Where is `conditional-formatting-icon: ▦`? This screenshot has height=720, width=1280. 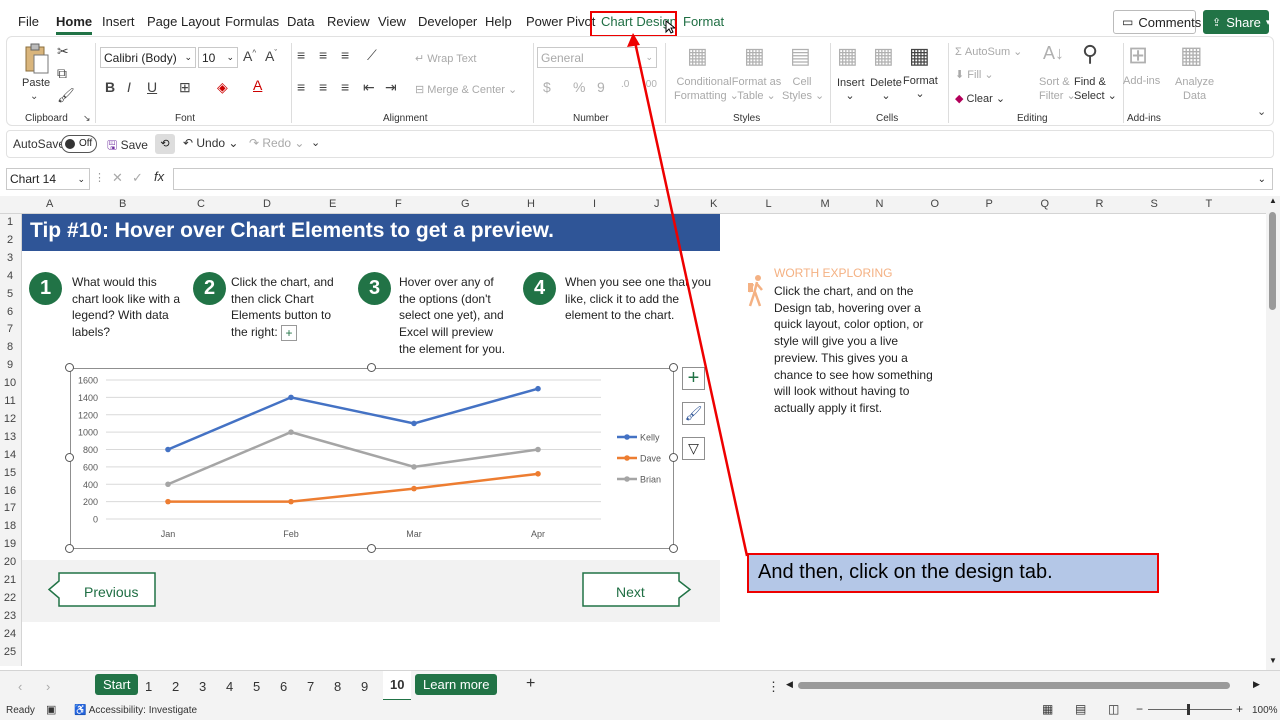 conditional-formatting-icon: ▦ is located at coordinates (697, 56).